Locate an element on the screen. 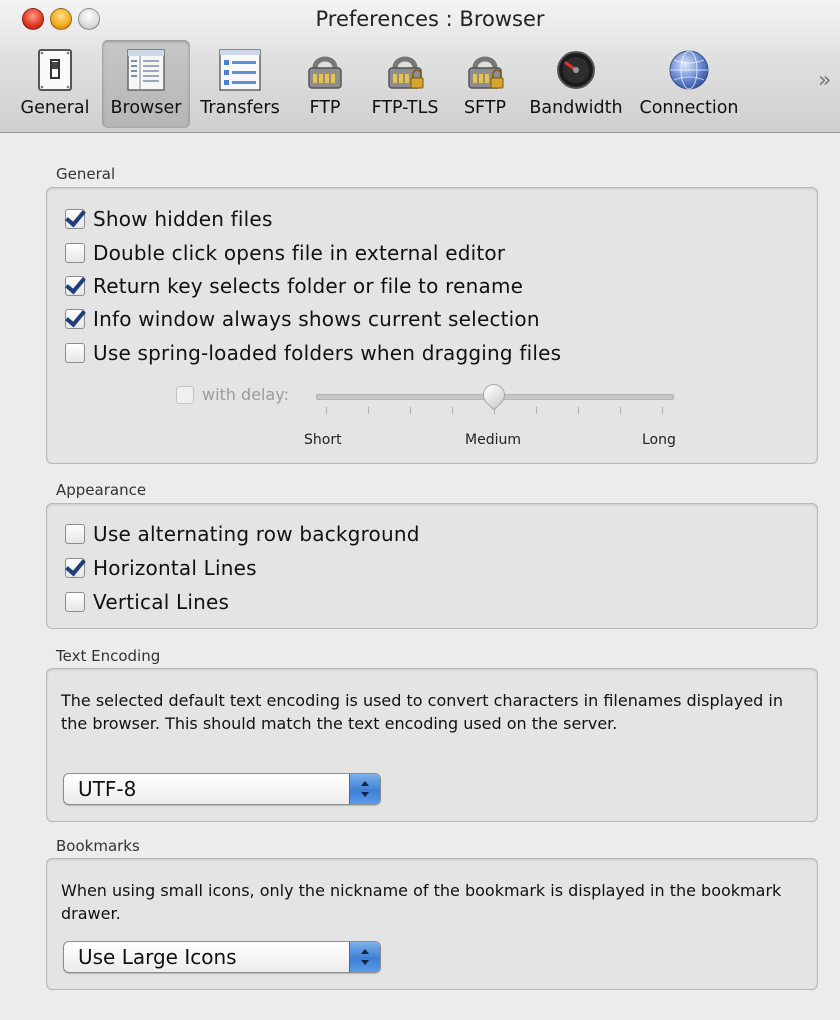 The image size is (840, 1020). option-vertical-lines: Vertical Lines is located at coordinates (147, 602).